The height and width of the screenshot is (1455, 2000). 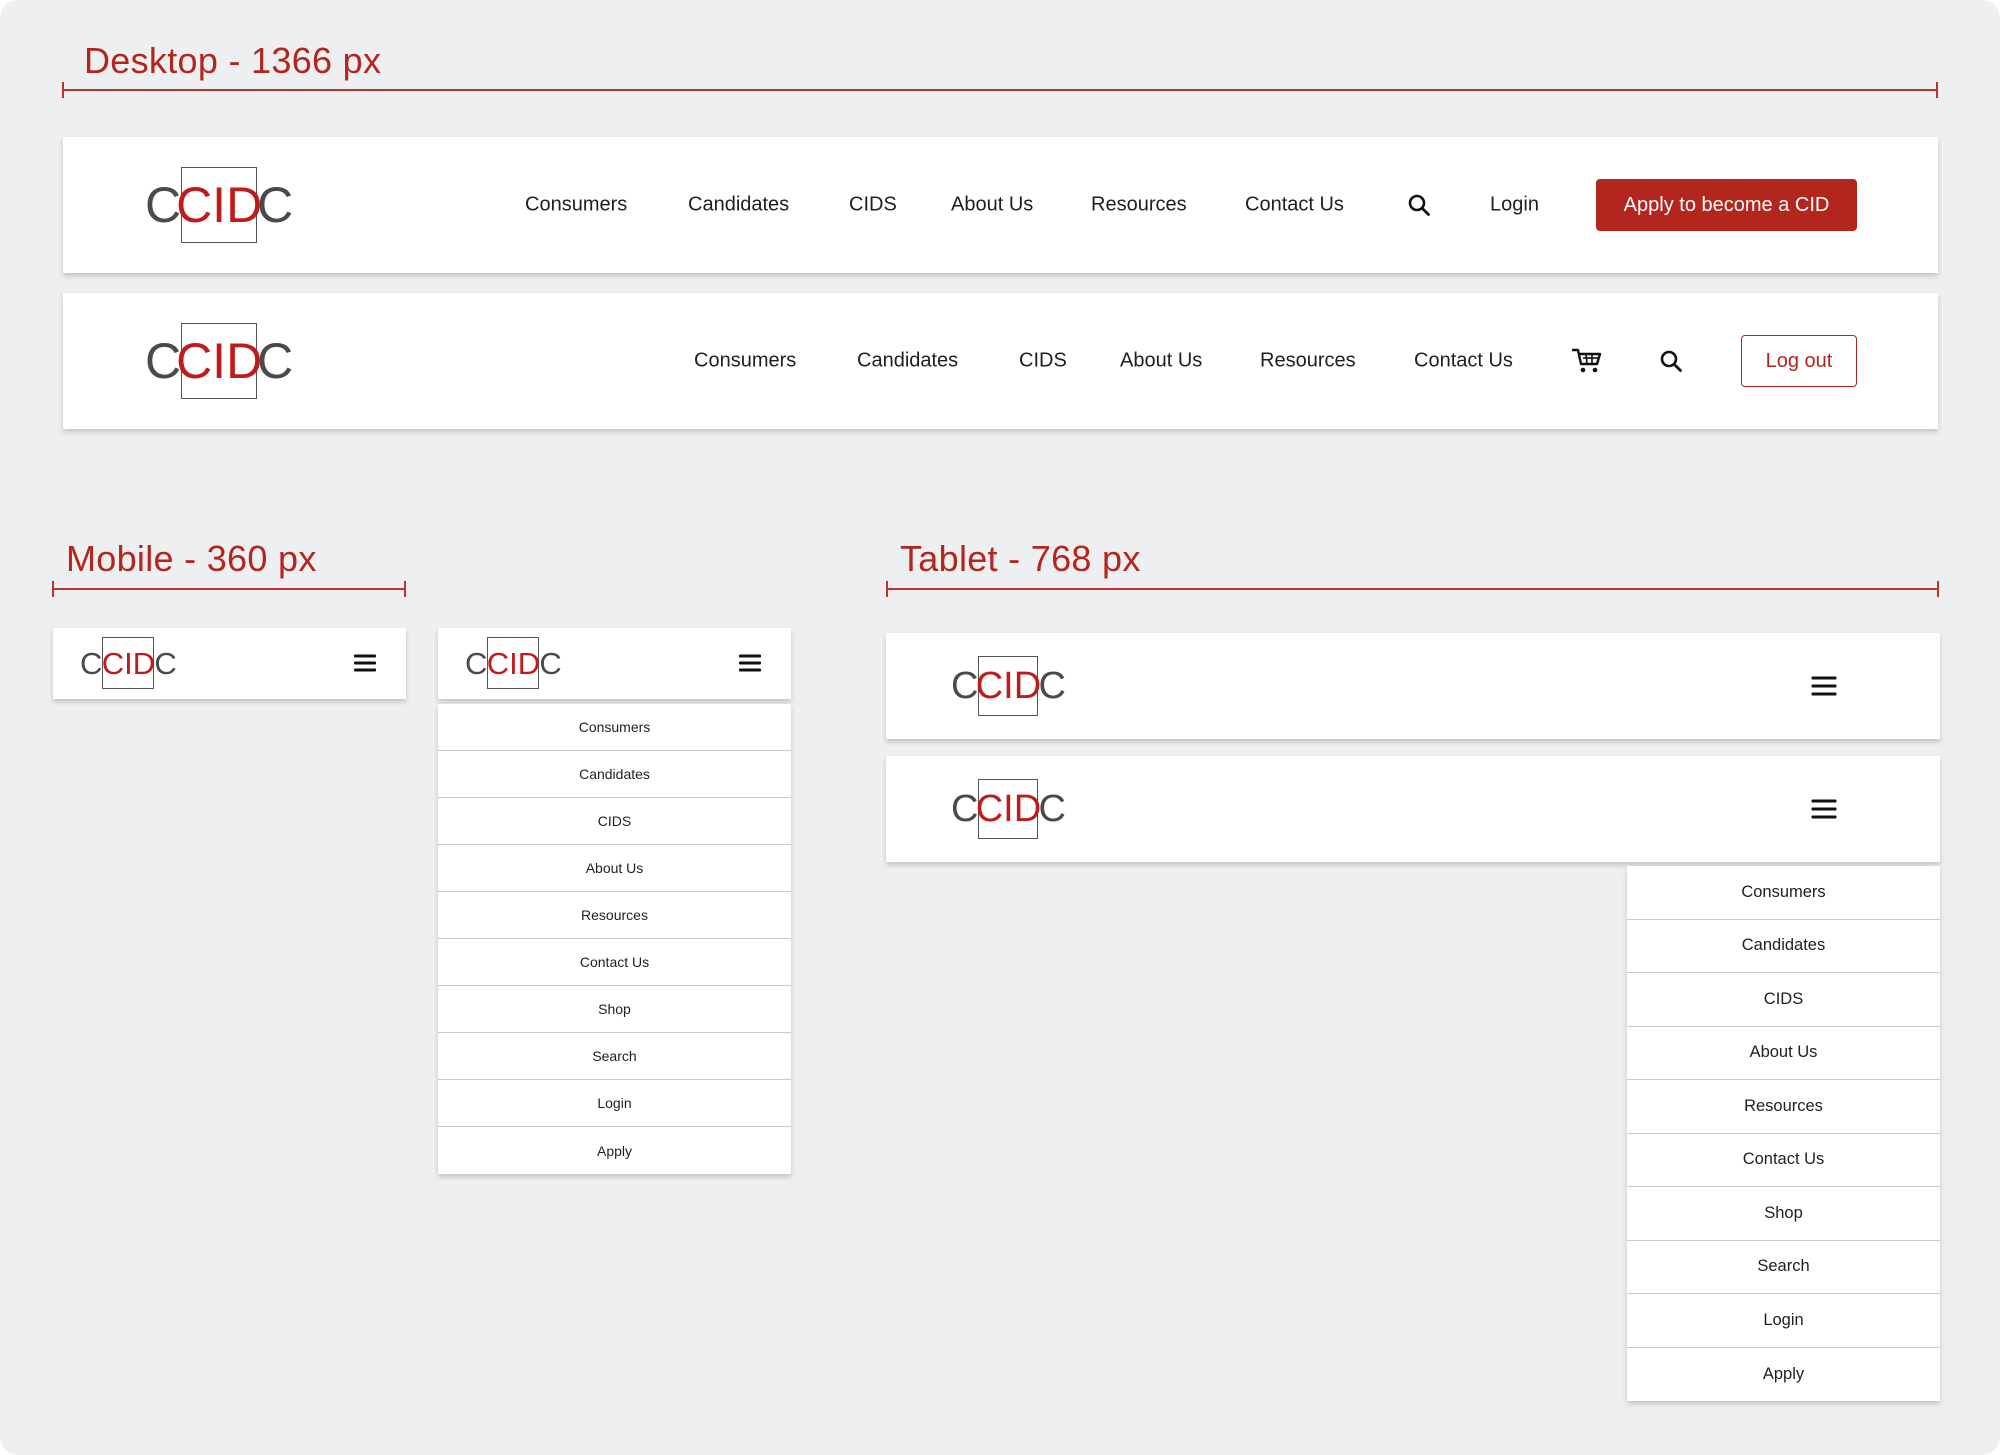 I want to click on cart-icon, so click(x=1587, y=361).